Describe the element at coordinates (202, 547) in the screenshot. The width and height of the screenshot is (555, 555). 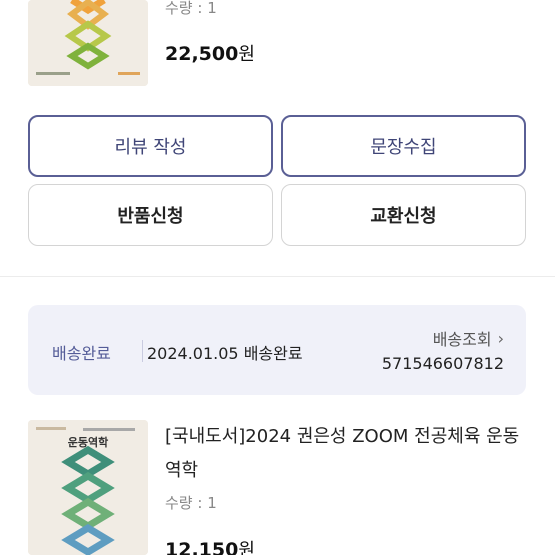
I see `item2-price-amount: 12,150` at that location.